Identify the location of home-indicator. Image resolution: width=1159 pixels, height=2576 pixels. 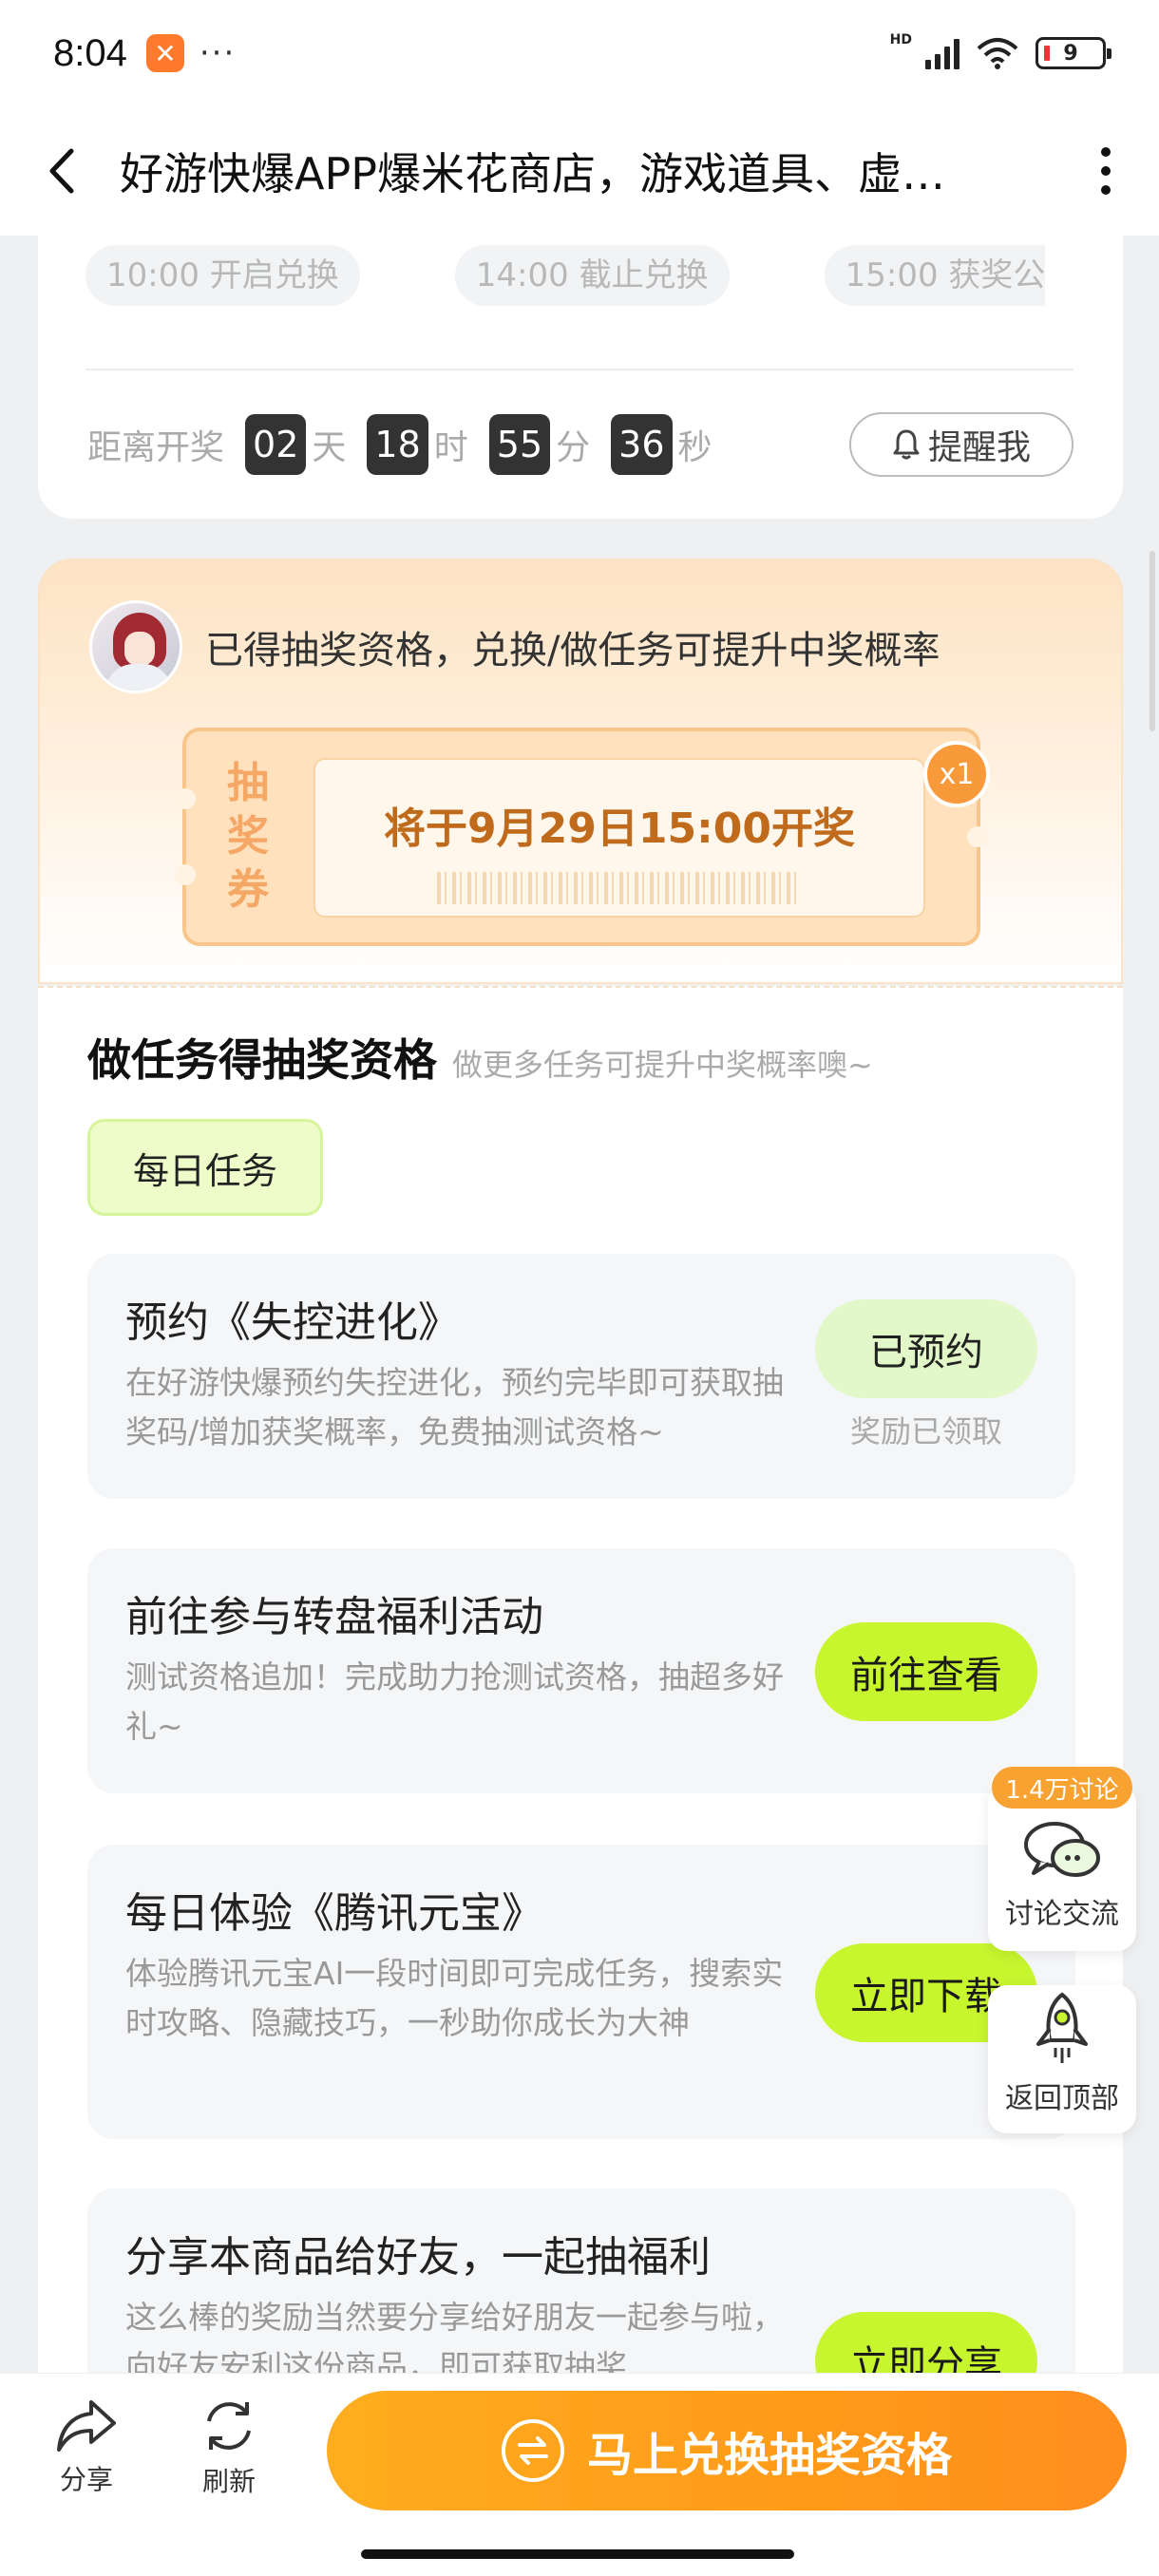
(577, 2554).